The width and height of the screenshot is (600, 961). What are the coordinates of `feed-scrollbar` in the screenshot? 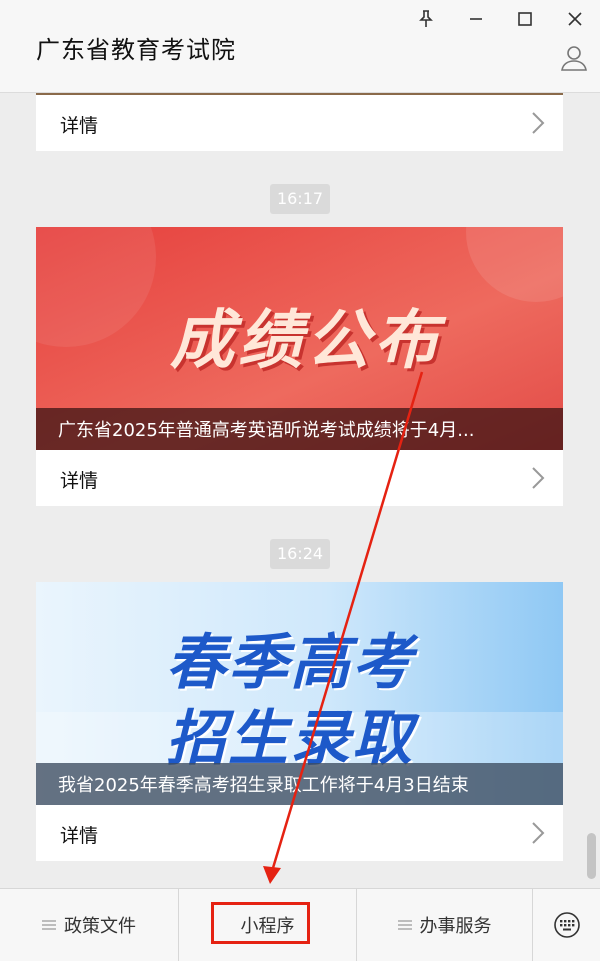 It's located at (591, 856).